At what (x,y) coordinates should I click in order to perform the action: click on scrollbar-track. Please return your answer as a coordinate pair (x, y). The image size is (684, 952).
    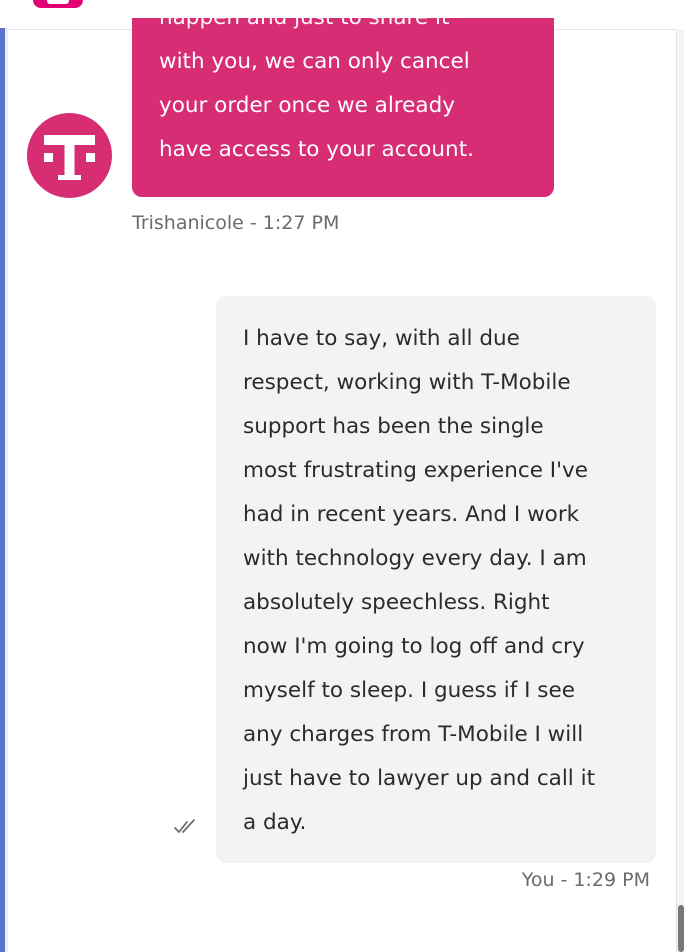
    Looking at the image, I should click on (680, 491).